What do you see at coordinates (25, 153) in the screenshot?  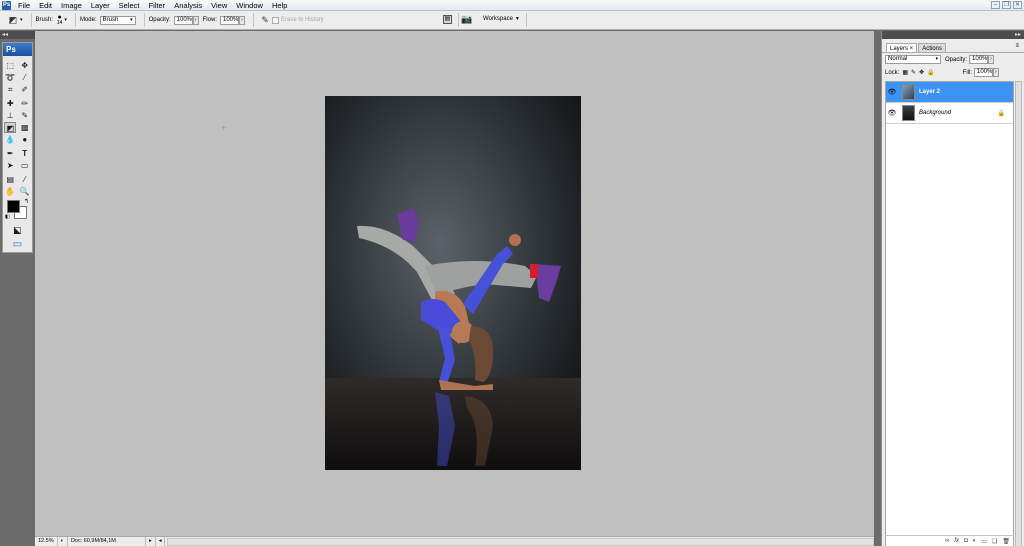 I see `type-tool-icon: T` at bounding box center [25, 153].